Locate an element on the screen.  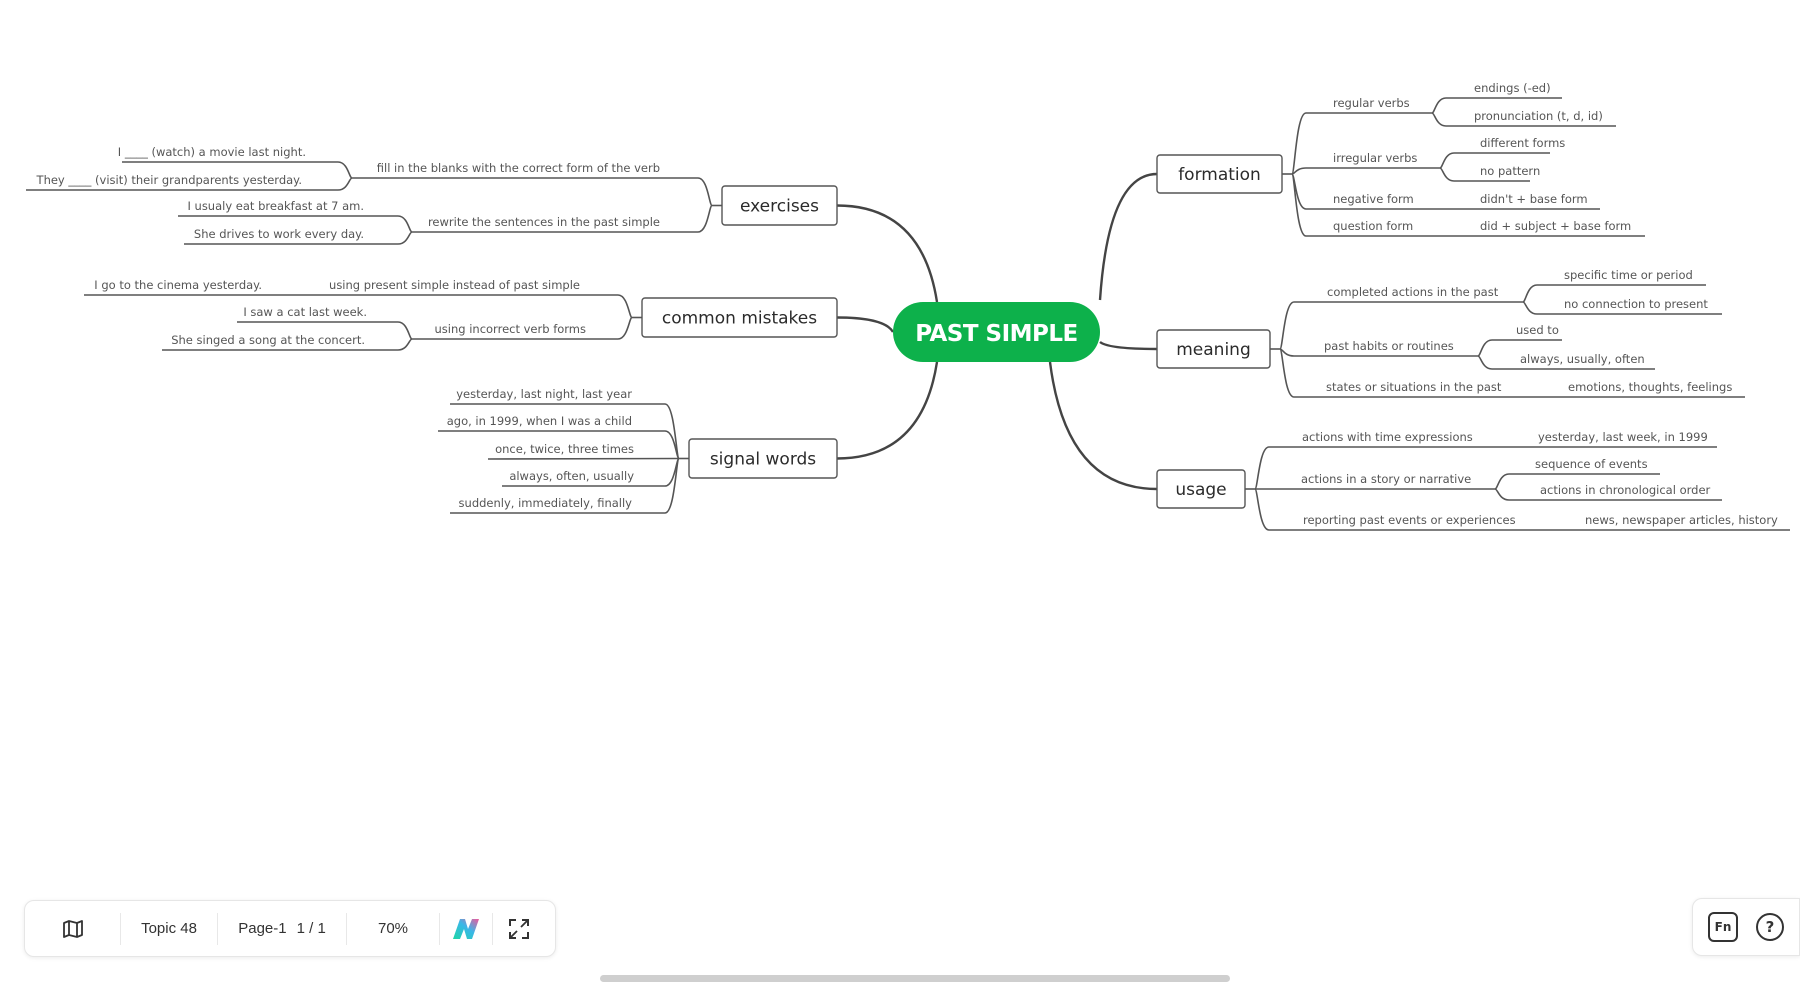
leaf-label: no connection to present is located at coordinates (1636, 304).